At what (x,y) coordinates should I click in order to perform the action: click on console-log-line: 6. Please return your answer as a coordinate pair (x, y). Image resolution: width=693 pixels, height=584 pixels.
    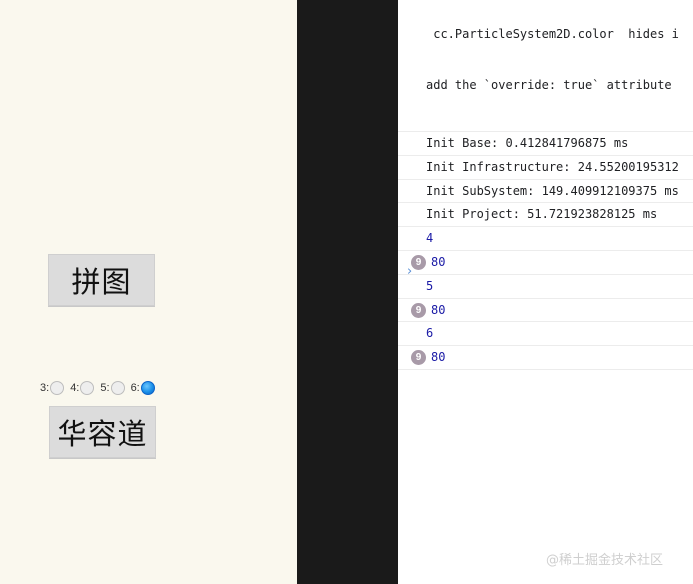
    Looking at the image, I should click on (545, 334).